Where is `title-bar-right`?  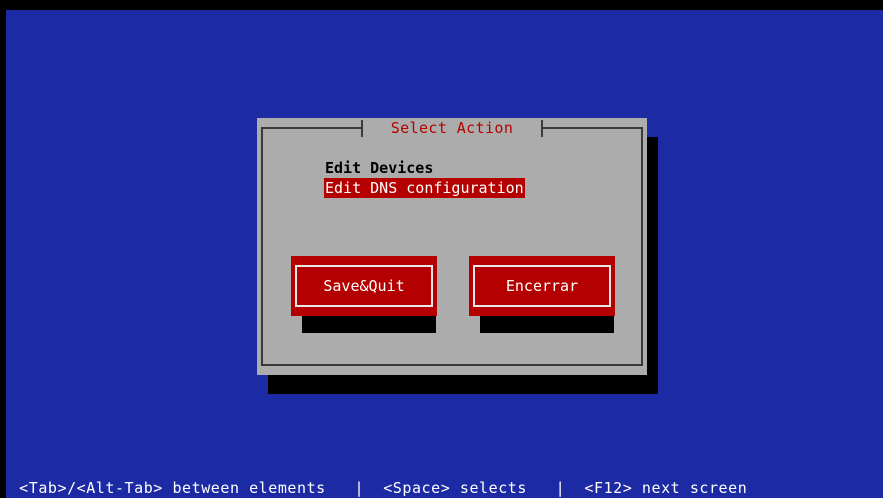
title-bar-right is located at coordinates (542, 128).